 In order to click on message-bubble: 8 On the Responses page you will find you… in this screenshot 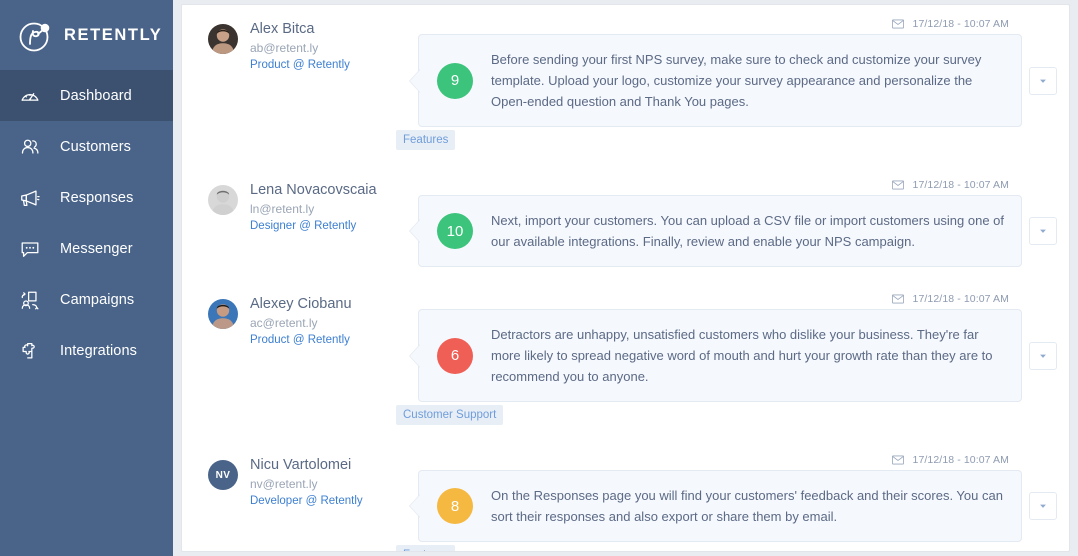, I will do `click(715, 506)`.